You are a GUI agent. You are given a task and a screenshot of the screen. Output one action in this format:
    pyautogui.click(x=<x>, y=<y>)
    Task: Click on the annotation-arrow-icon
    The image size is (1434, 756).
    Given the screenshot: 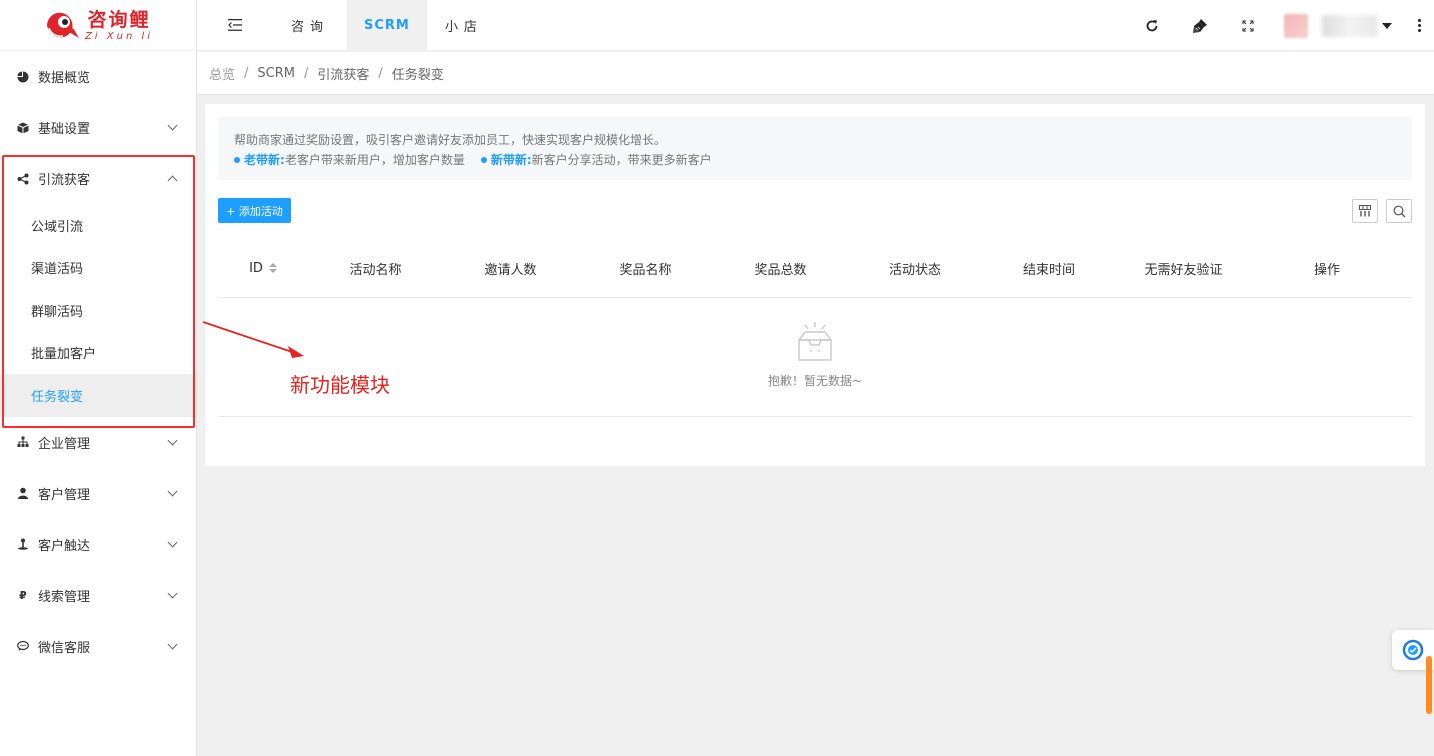 What is the action you would take?
    pyautogui.click(x=253, y=339)
    